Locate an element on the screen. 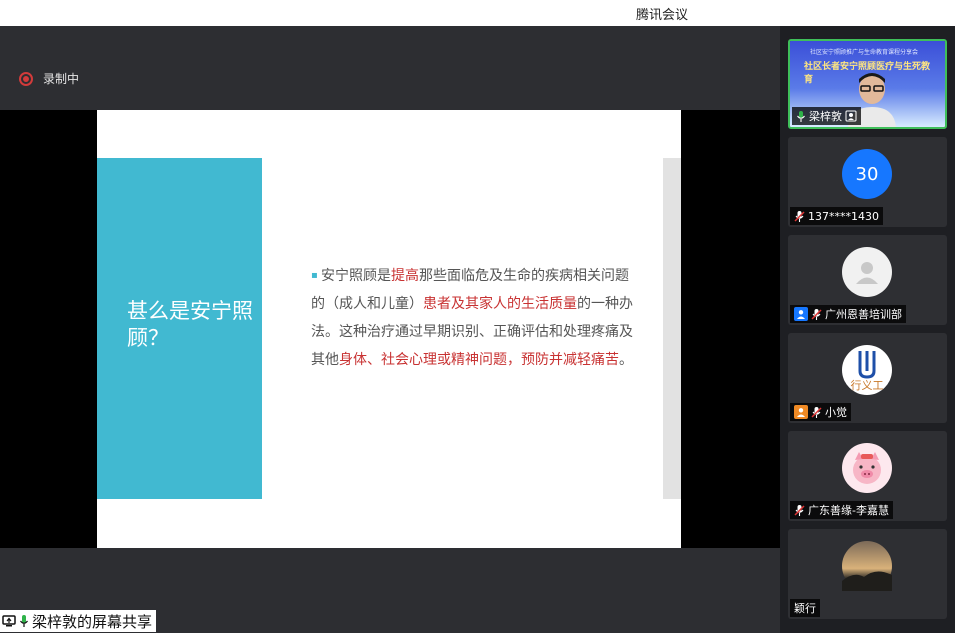 This screenshot has width=955, height=633. slide-text-emphasis: 提高 is located at coordinates (405, 276).